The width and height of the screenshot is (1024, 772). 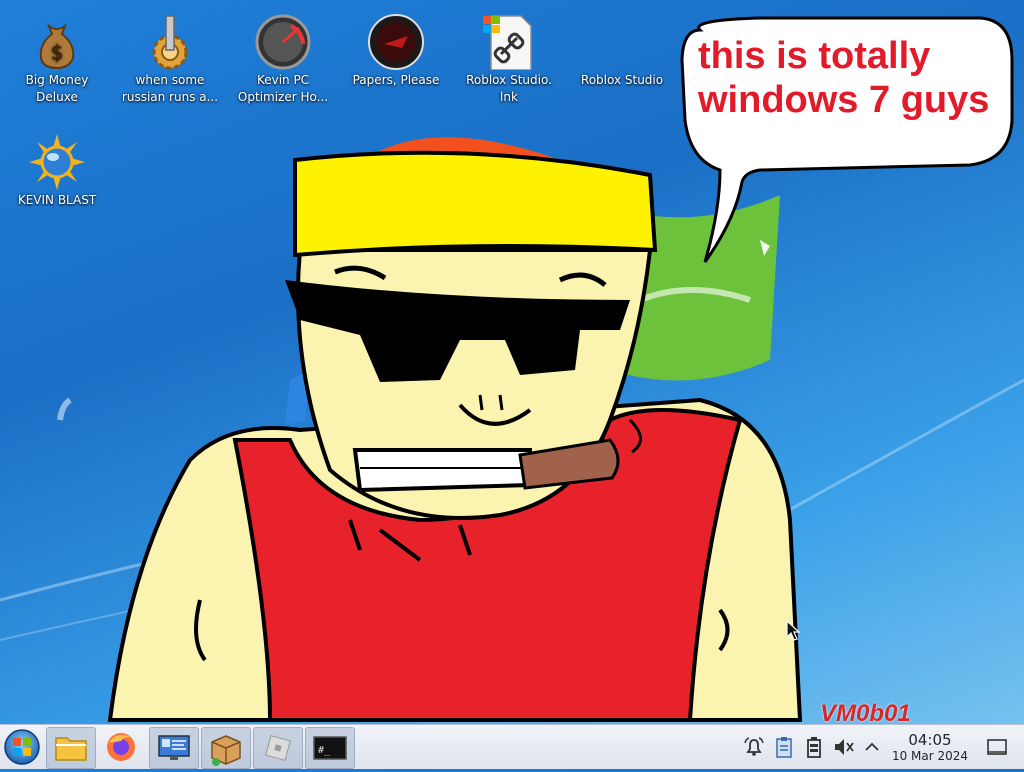 I want to click on taskbar-system-monitor, so click(x=174, y=748).